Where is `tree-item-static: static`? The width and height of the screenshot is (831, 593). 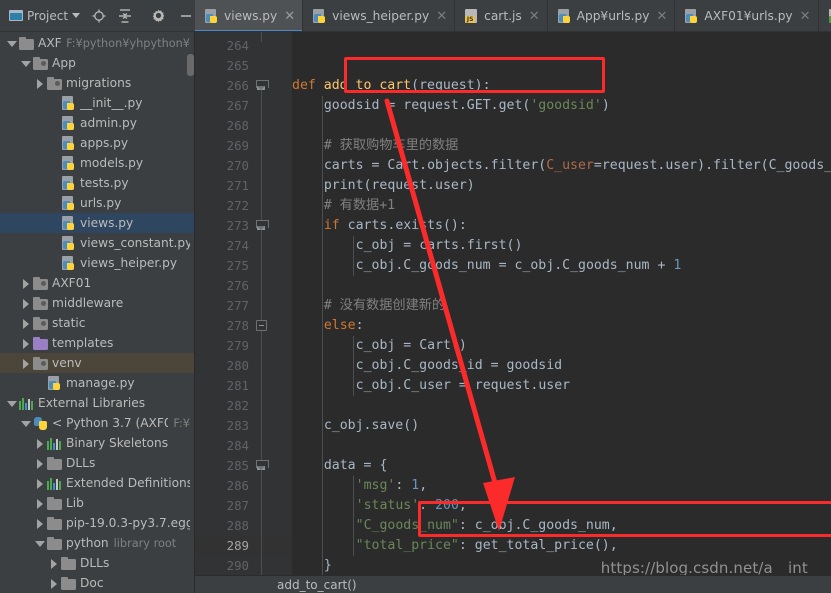 tree-item-static: static is located at coordinates (97, 323).